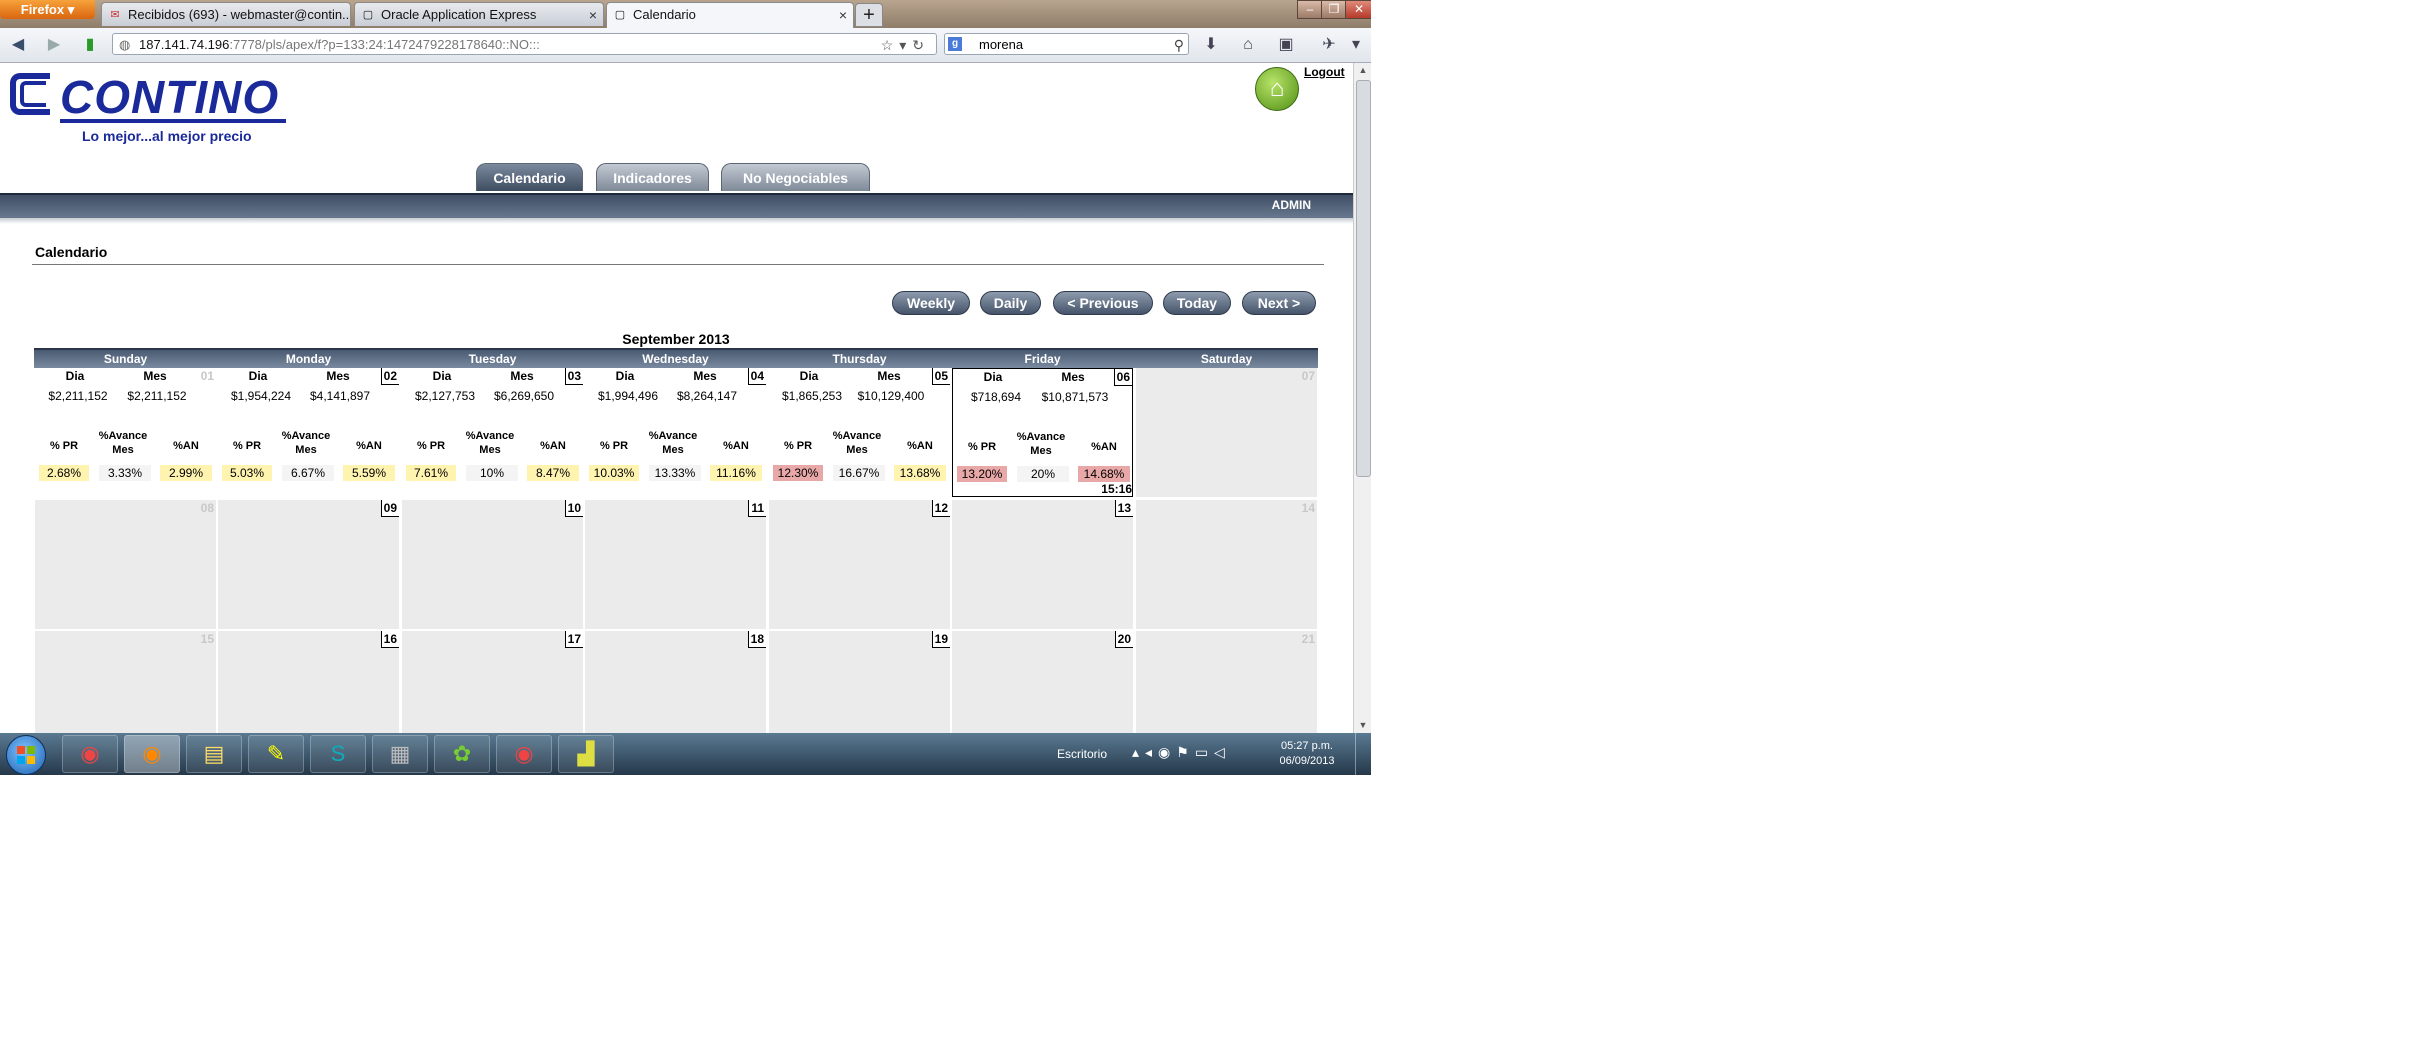  I want to click on day-number: 18, so click(756, 639).